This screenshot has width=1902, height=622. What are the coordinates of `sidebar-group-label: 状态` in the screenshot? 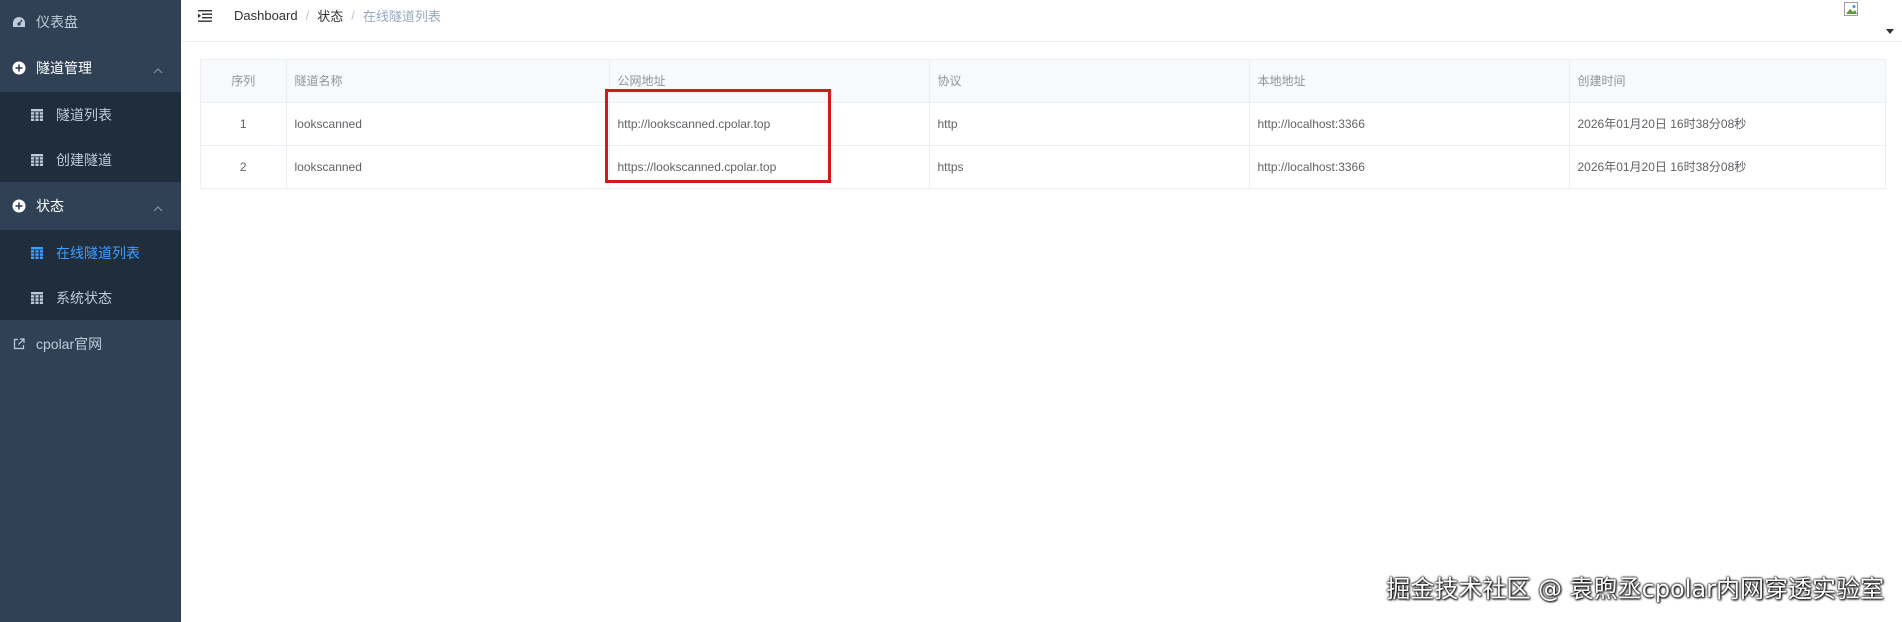 It's located at (50, 206).